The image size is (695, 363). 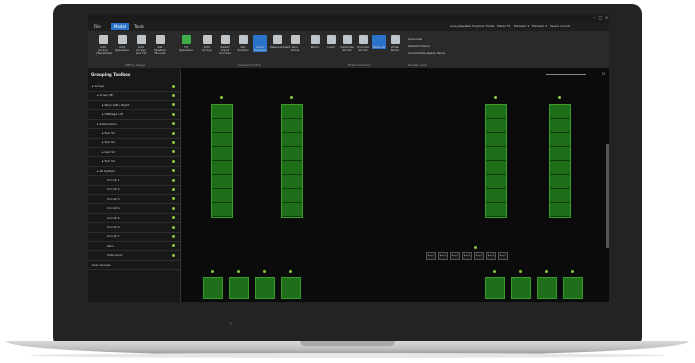 What do you see at coordinates (122, 43) in the screenshot?
I see `add-speakers-button: Add Speakers` at bounding box center [122, 43].